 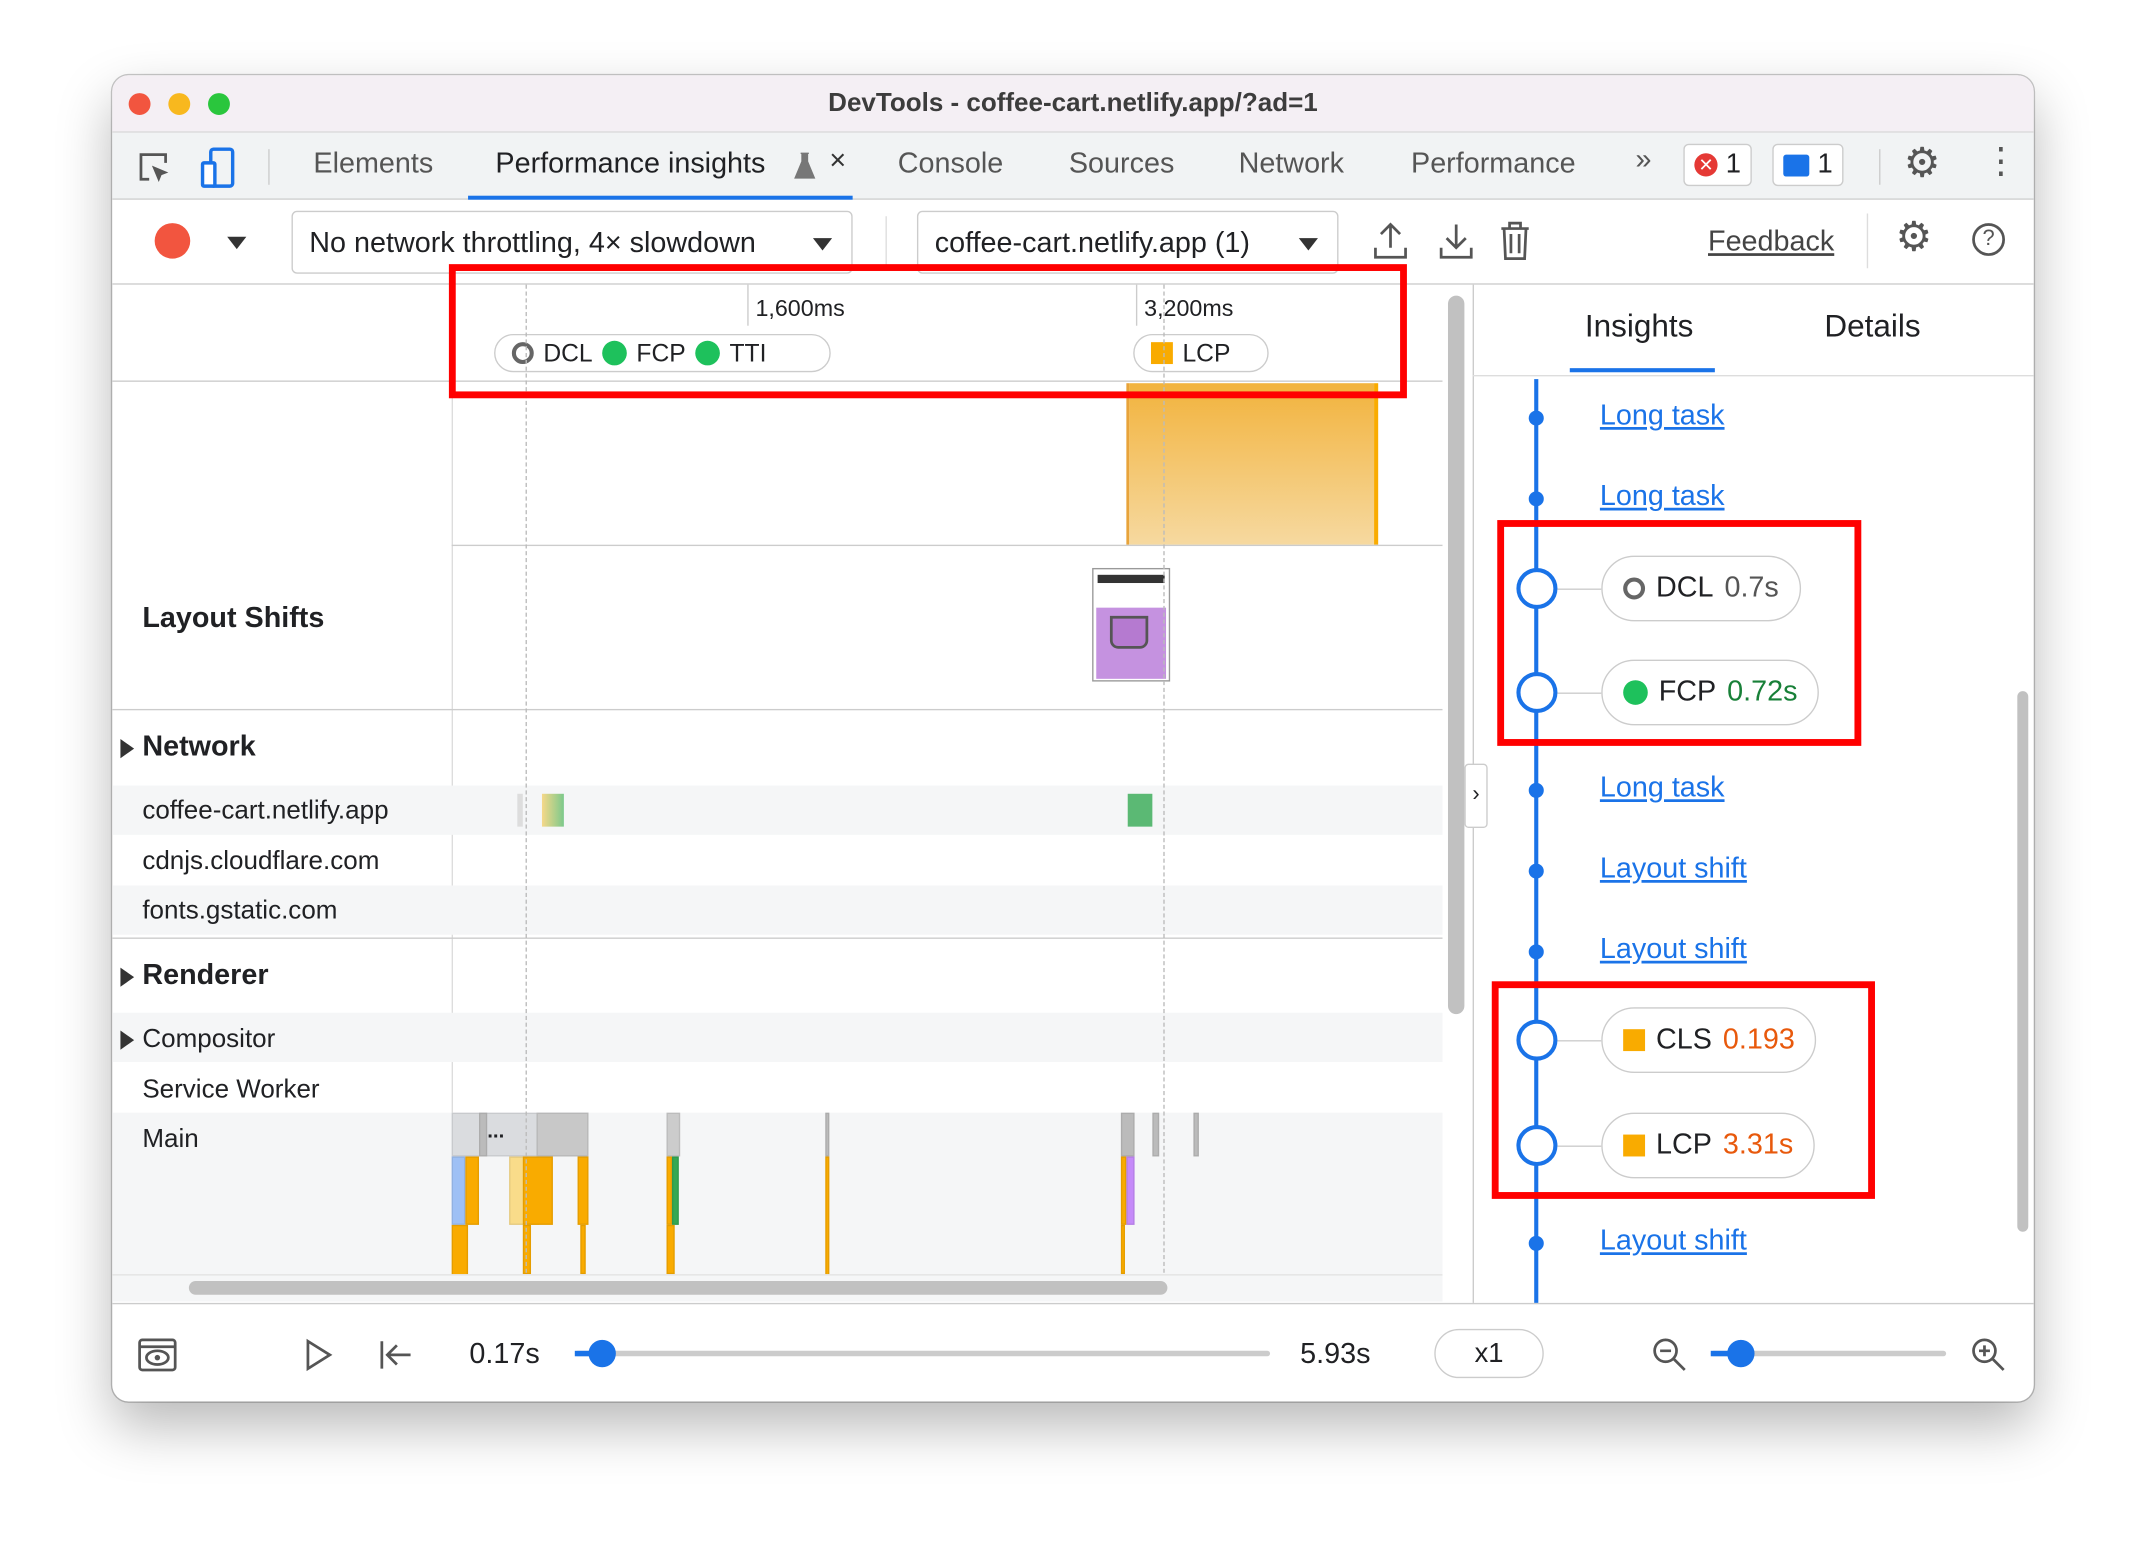 I want to click on device-toolbar-icon, so click(x=217, y=168).